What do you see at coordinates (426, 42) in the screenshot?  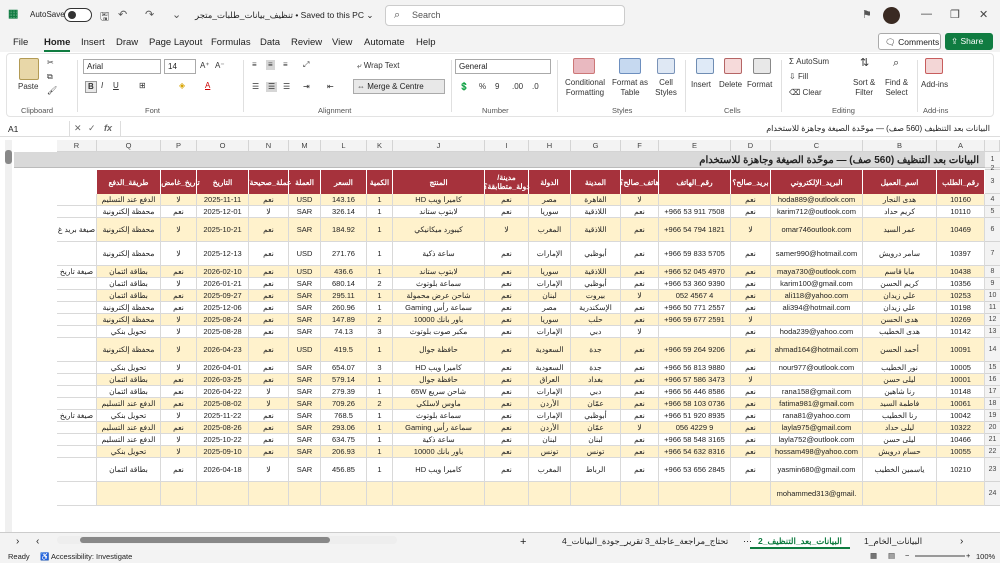 I see `tab-help: Help` at bounding box center [426, 42].